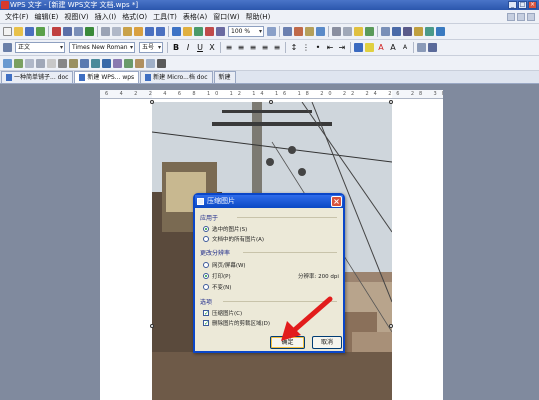 This screenshot has width=539, height=400. Describe the element at coordinates (287, 342) in the screenshot. I see `ok-button: 确定` at that location.